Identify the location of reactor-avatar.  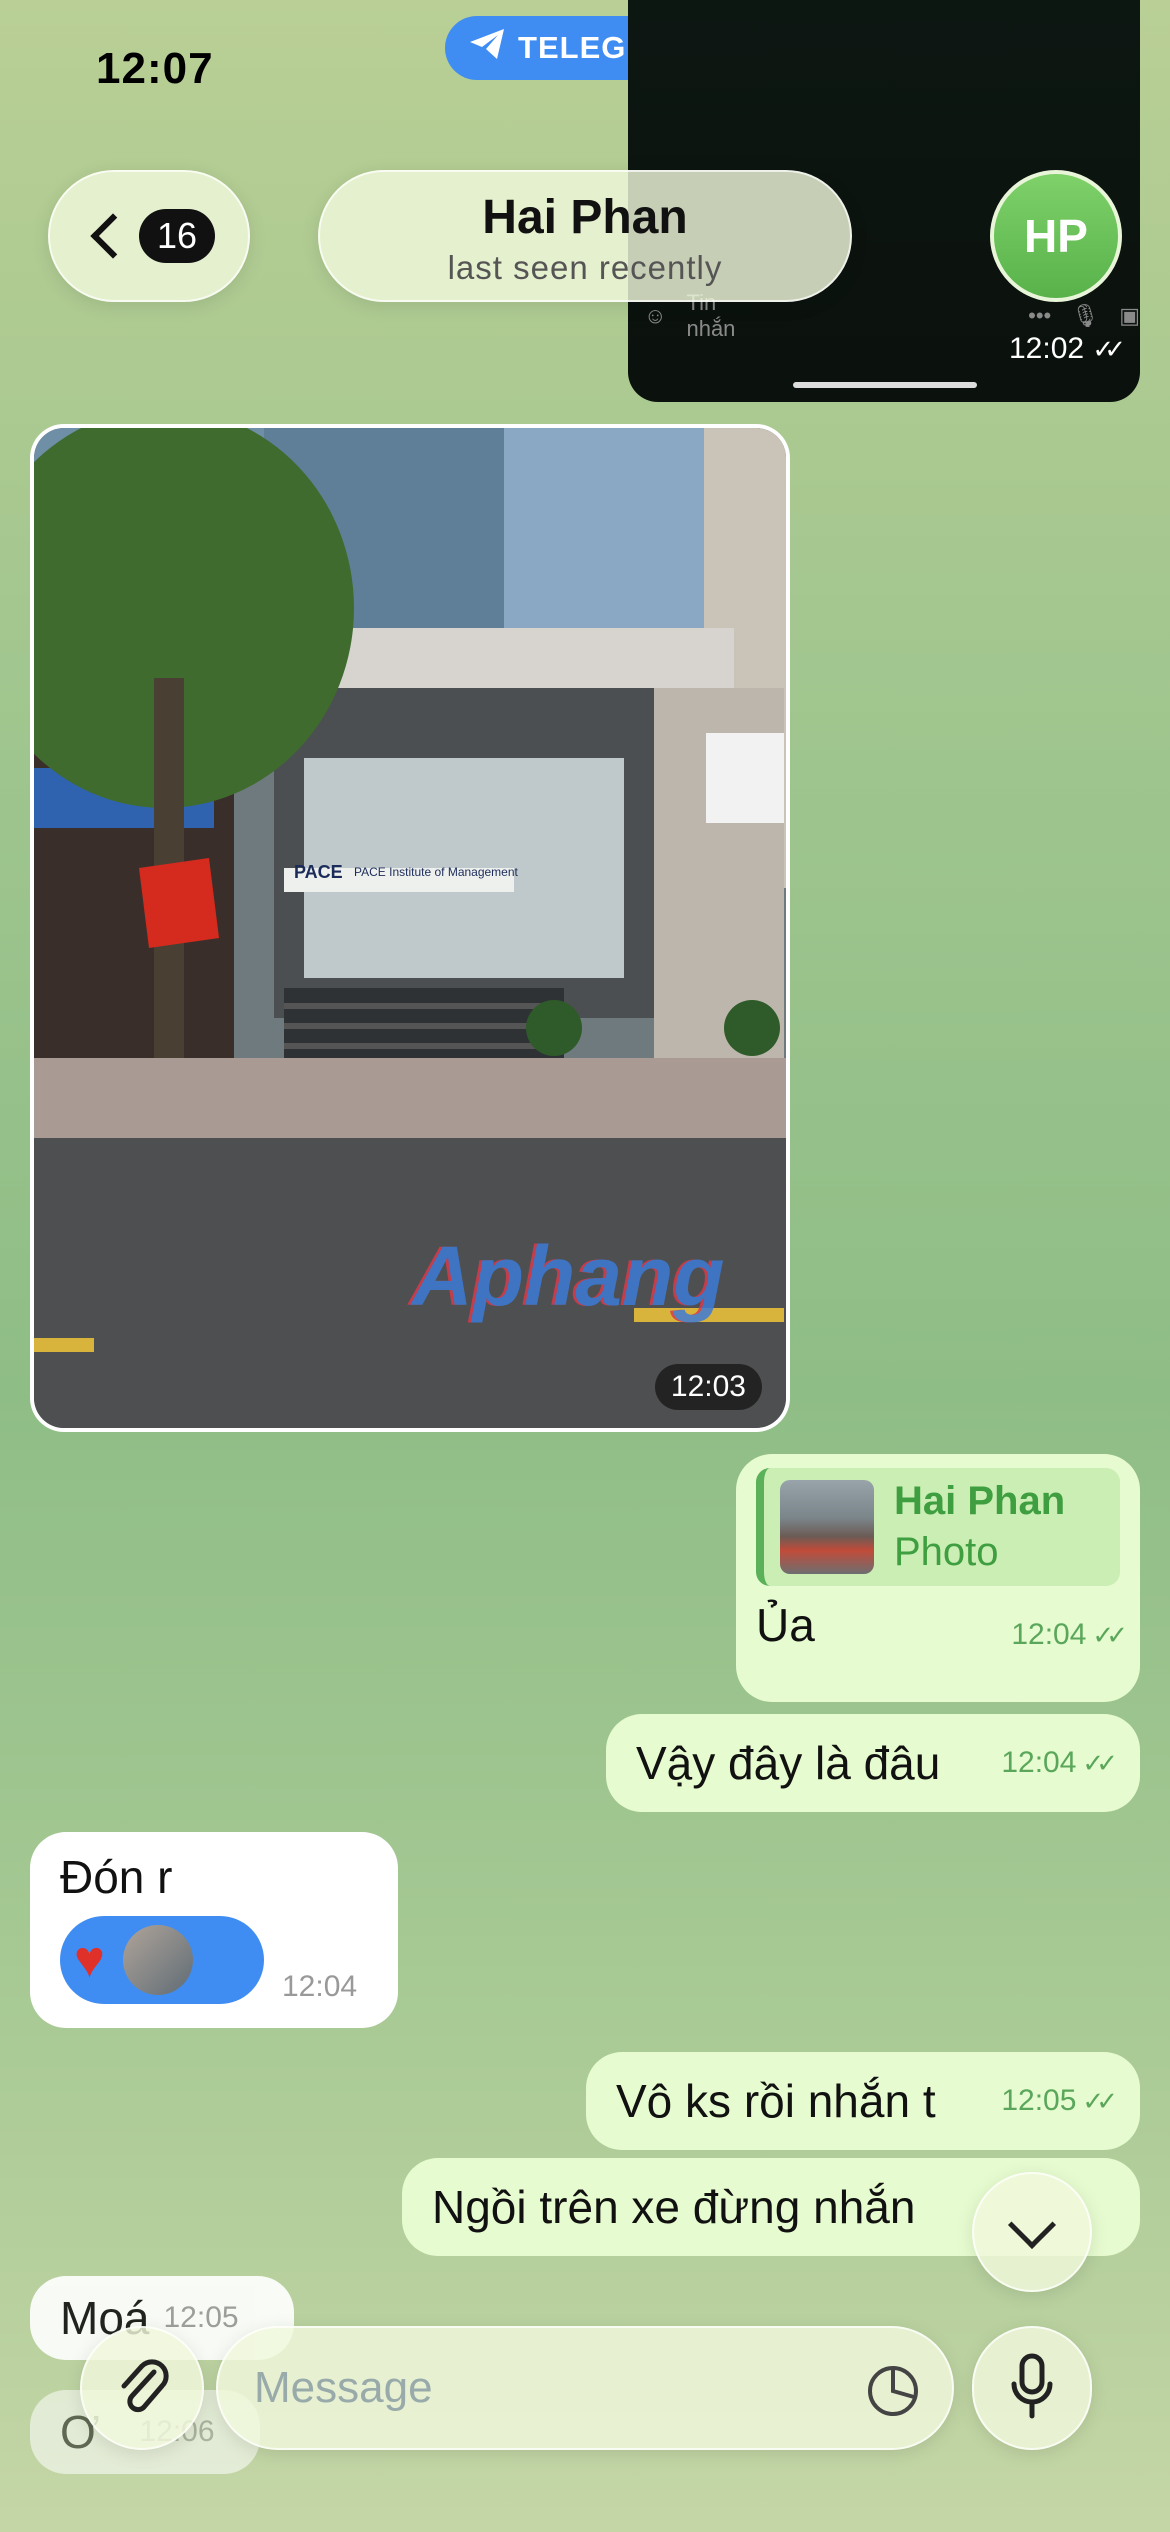
(157, 1960).